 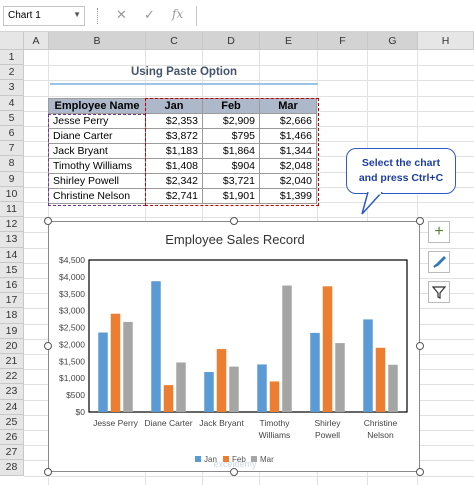 I want to click on resize-handle-bottom-left, so click(x=48, y=472).